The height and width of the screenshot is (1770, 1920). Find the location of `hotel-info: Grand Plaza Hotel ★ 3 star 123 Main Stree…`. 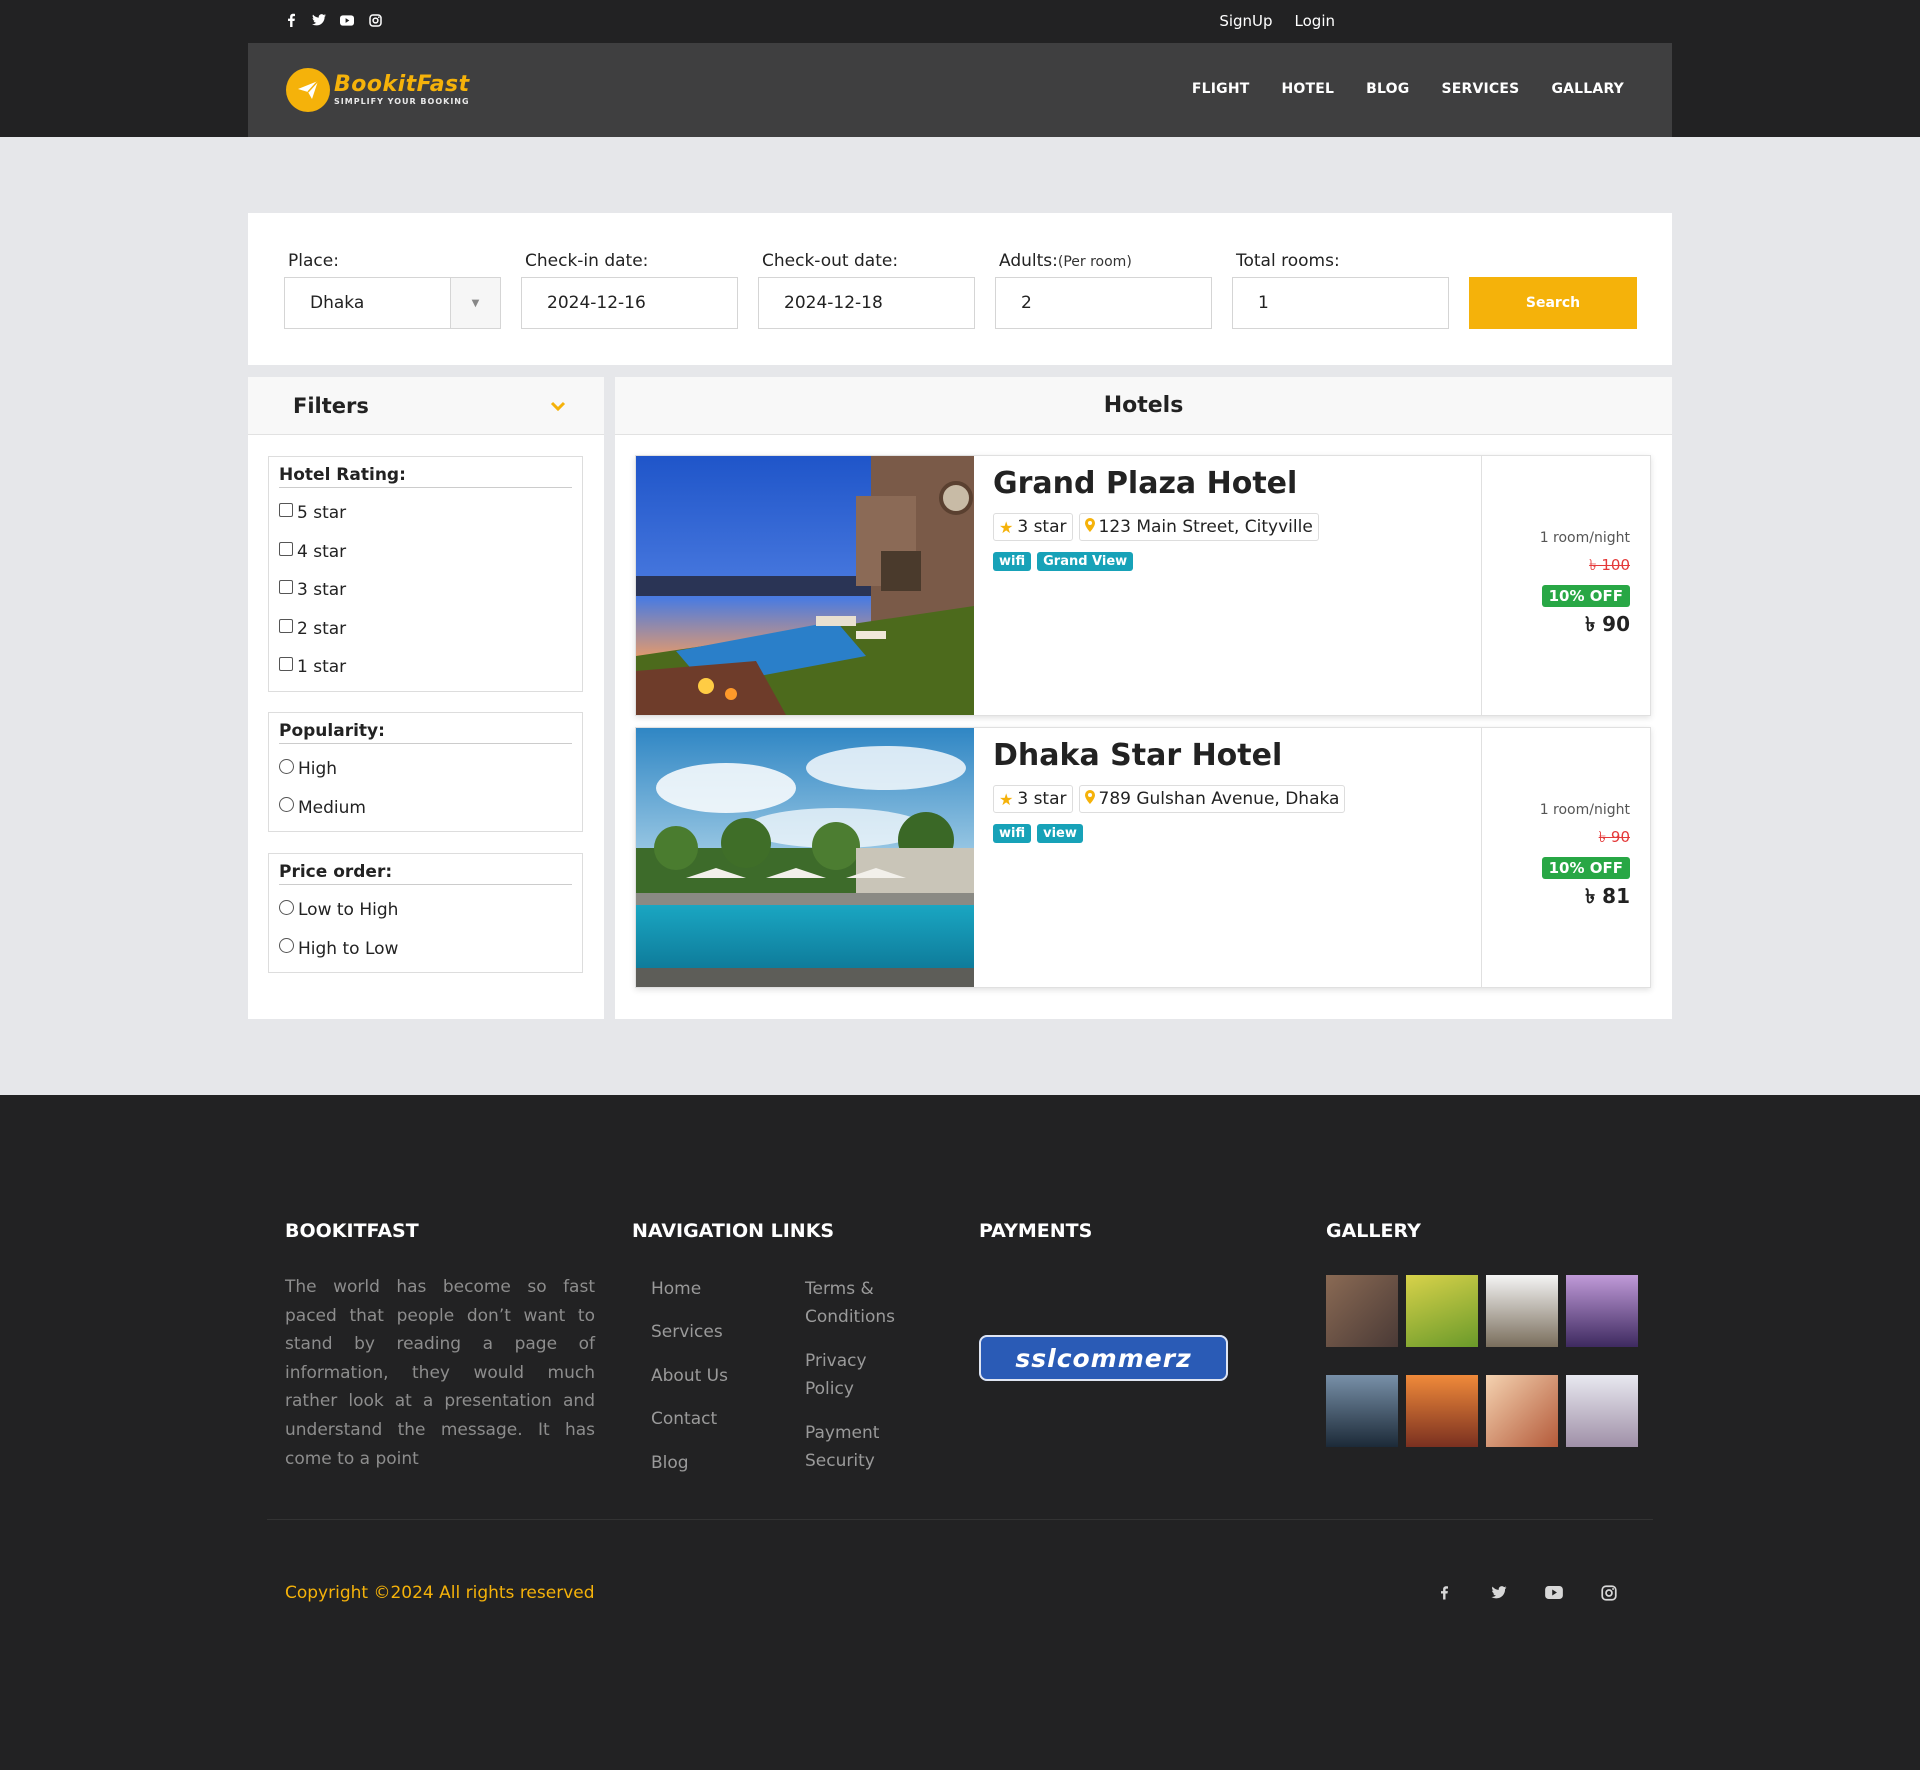

hotel-info: Grand Plaza Hotel ★ 3 star 123 Main Stree… is located at coordinates (1156, 518).